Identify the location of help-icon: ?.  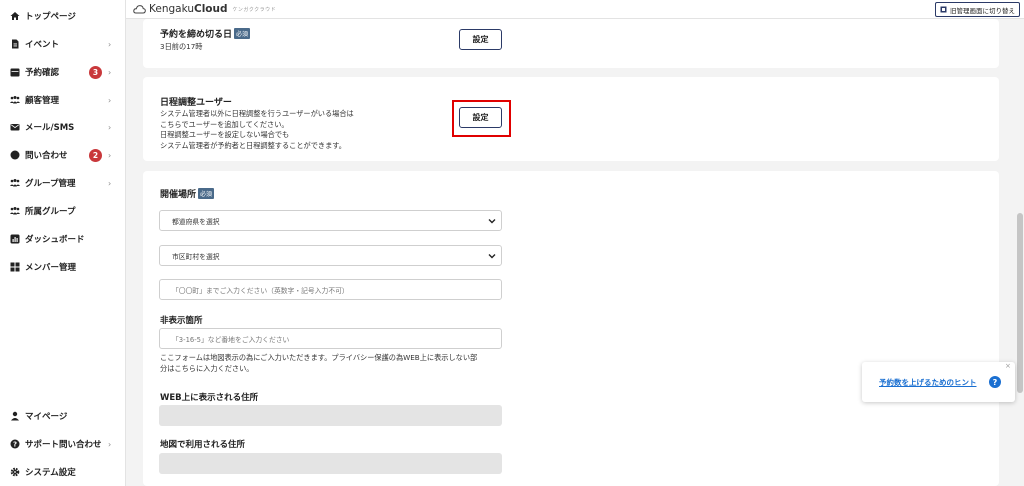
(15, 444).